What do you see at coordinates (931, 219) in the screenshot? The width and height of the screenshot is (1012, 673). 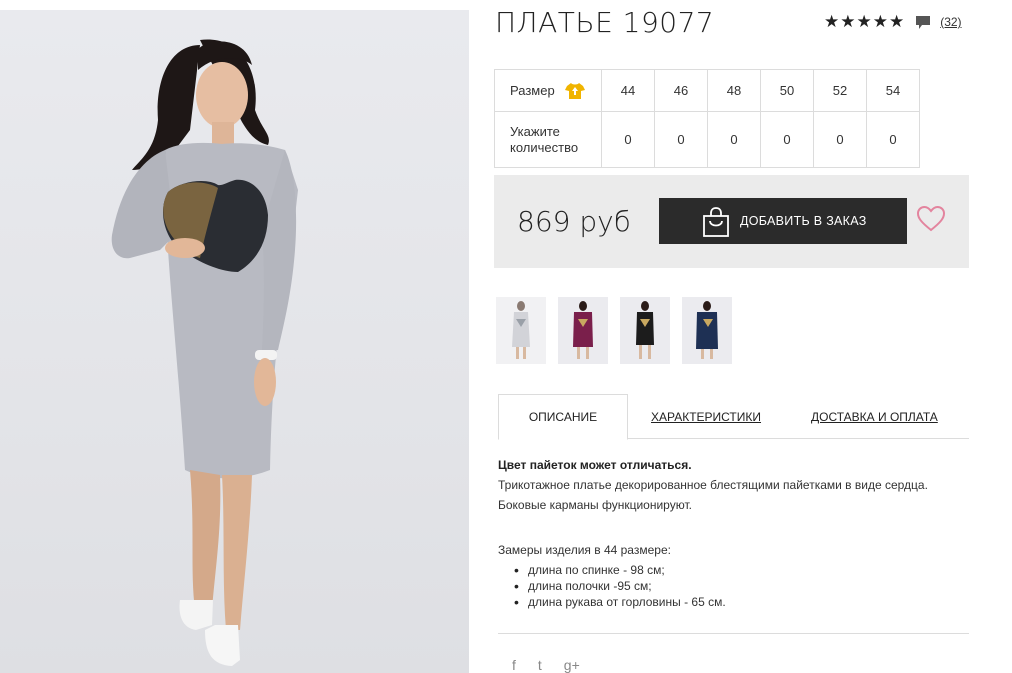 I see `wishlist-heart-icon` at bounding box center [931, 219].